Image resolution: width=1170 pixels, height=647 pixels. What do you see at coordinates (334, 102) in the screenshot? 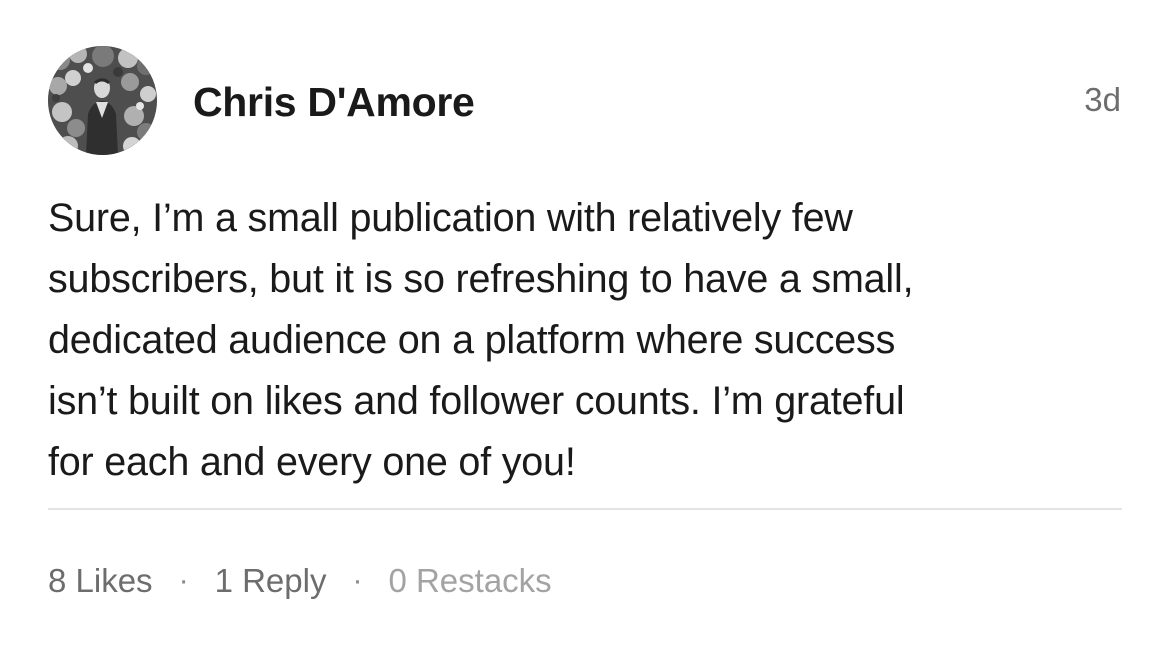
I see `author-name: Chris D'Amore` at bounding box center [334, 102].